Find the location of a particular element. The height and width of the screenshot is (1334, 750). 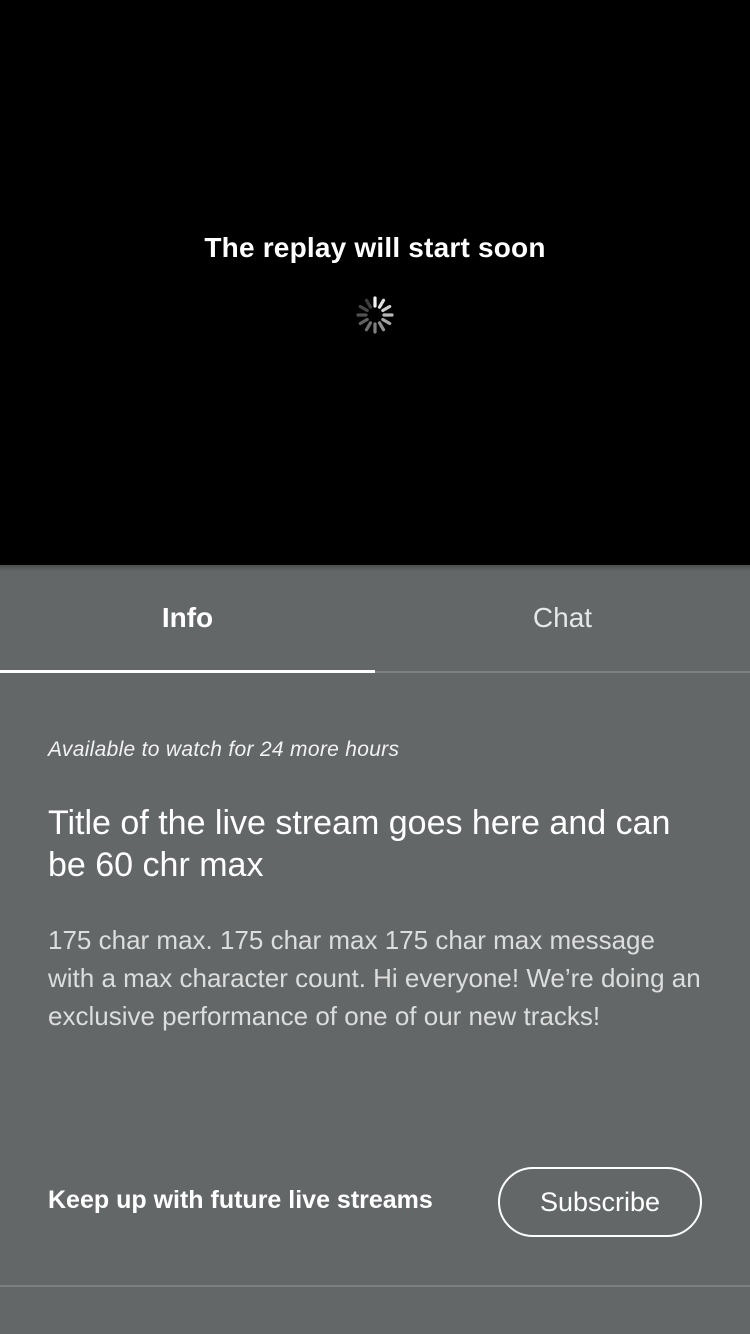

tab-bar: Info Chat is located at coordinates (375, 619).